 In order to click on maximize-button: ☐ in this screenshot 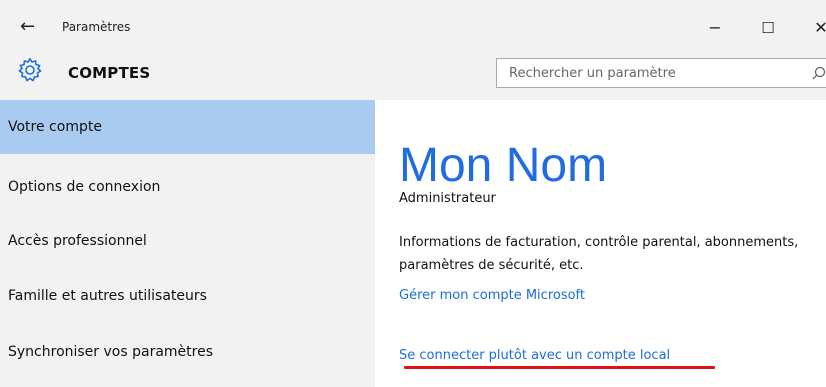, I will do `click(768, 28)`.